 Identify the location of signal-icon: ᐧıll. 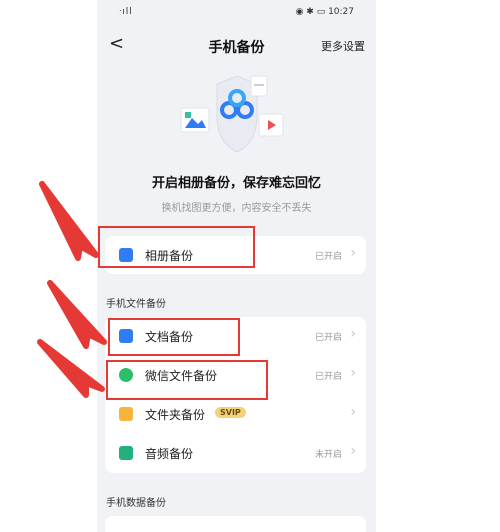
(126, 12).